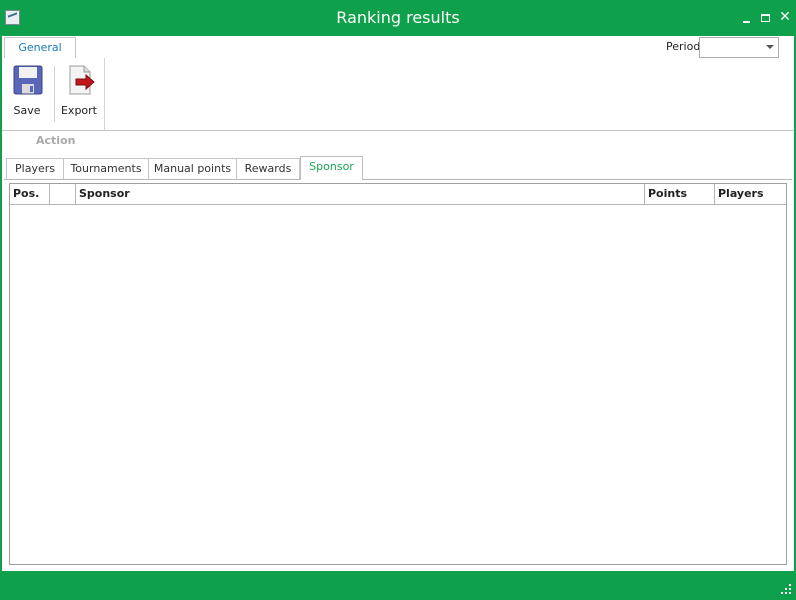  I want to click on export-icon, so click(82, 80).